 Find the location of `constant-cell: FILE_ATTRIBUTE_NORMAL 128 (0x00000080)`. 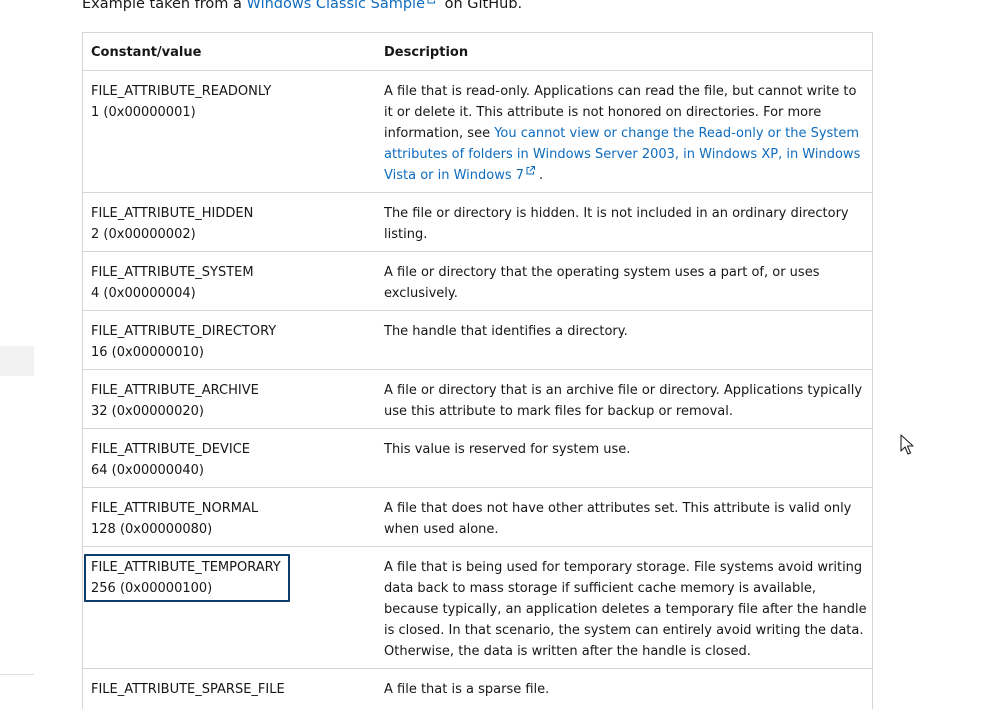

constant-cell: FILE_ATTRIBUTE_NORMAL 128 (0x00000080) is located at coordinates (229, 517).